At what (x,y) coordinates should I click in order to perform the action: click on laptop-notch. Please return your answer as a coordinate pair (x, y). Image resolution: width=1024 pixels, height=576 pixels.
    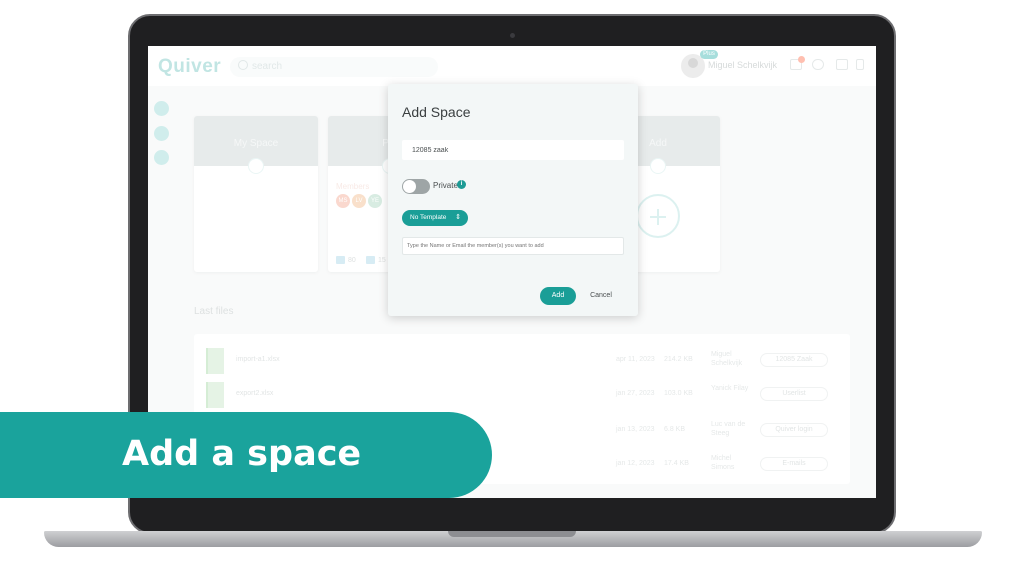
    Looking at the image, I should click on (512, 534).